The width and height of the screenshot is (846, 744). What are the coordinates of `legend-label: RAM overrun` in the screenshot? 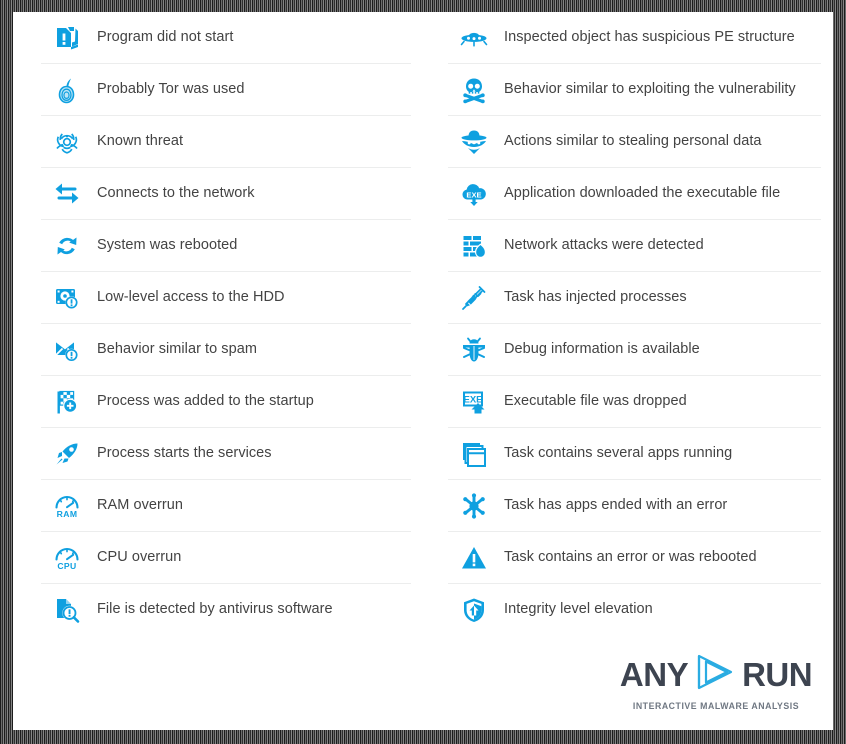 It's located at (140, 504).